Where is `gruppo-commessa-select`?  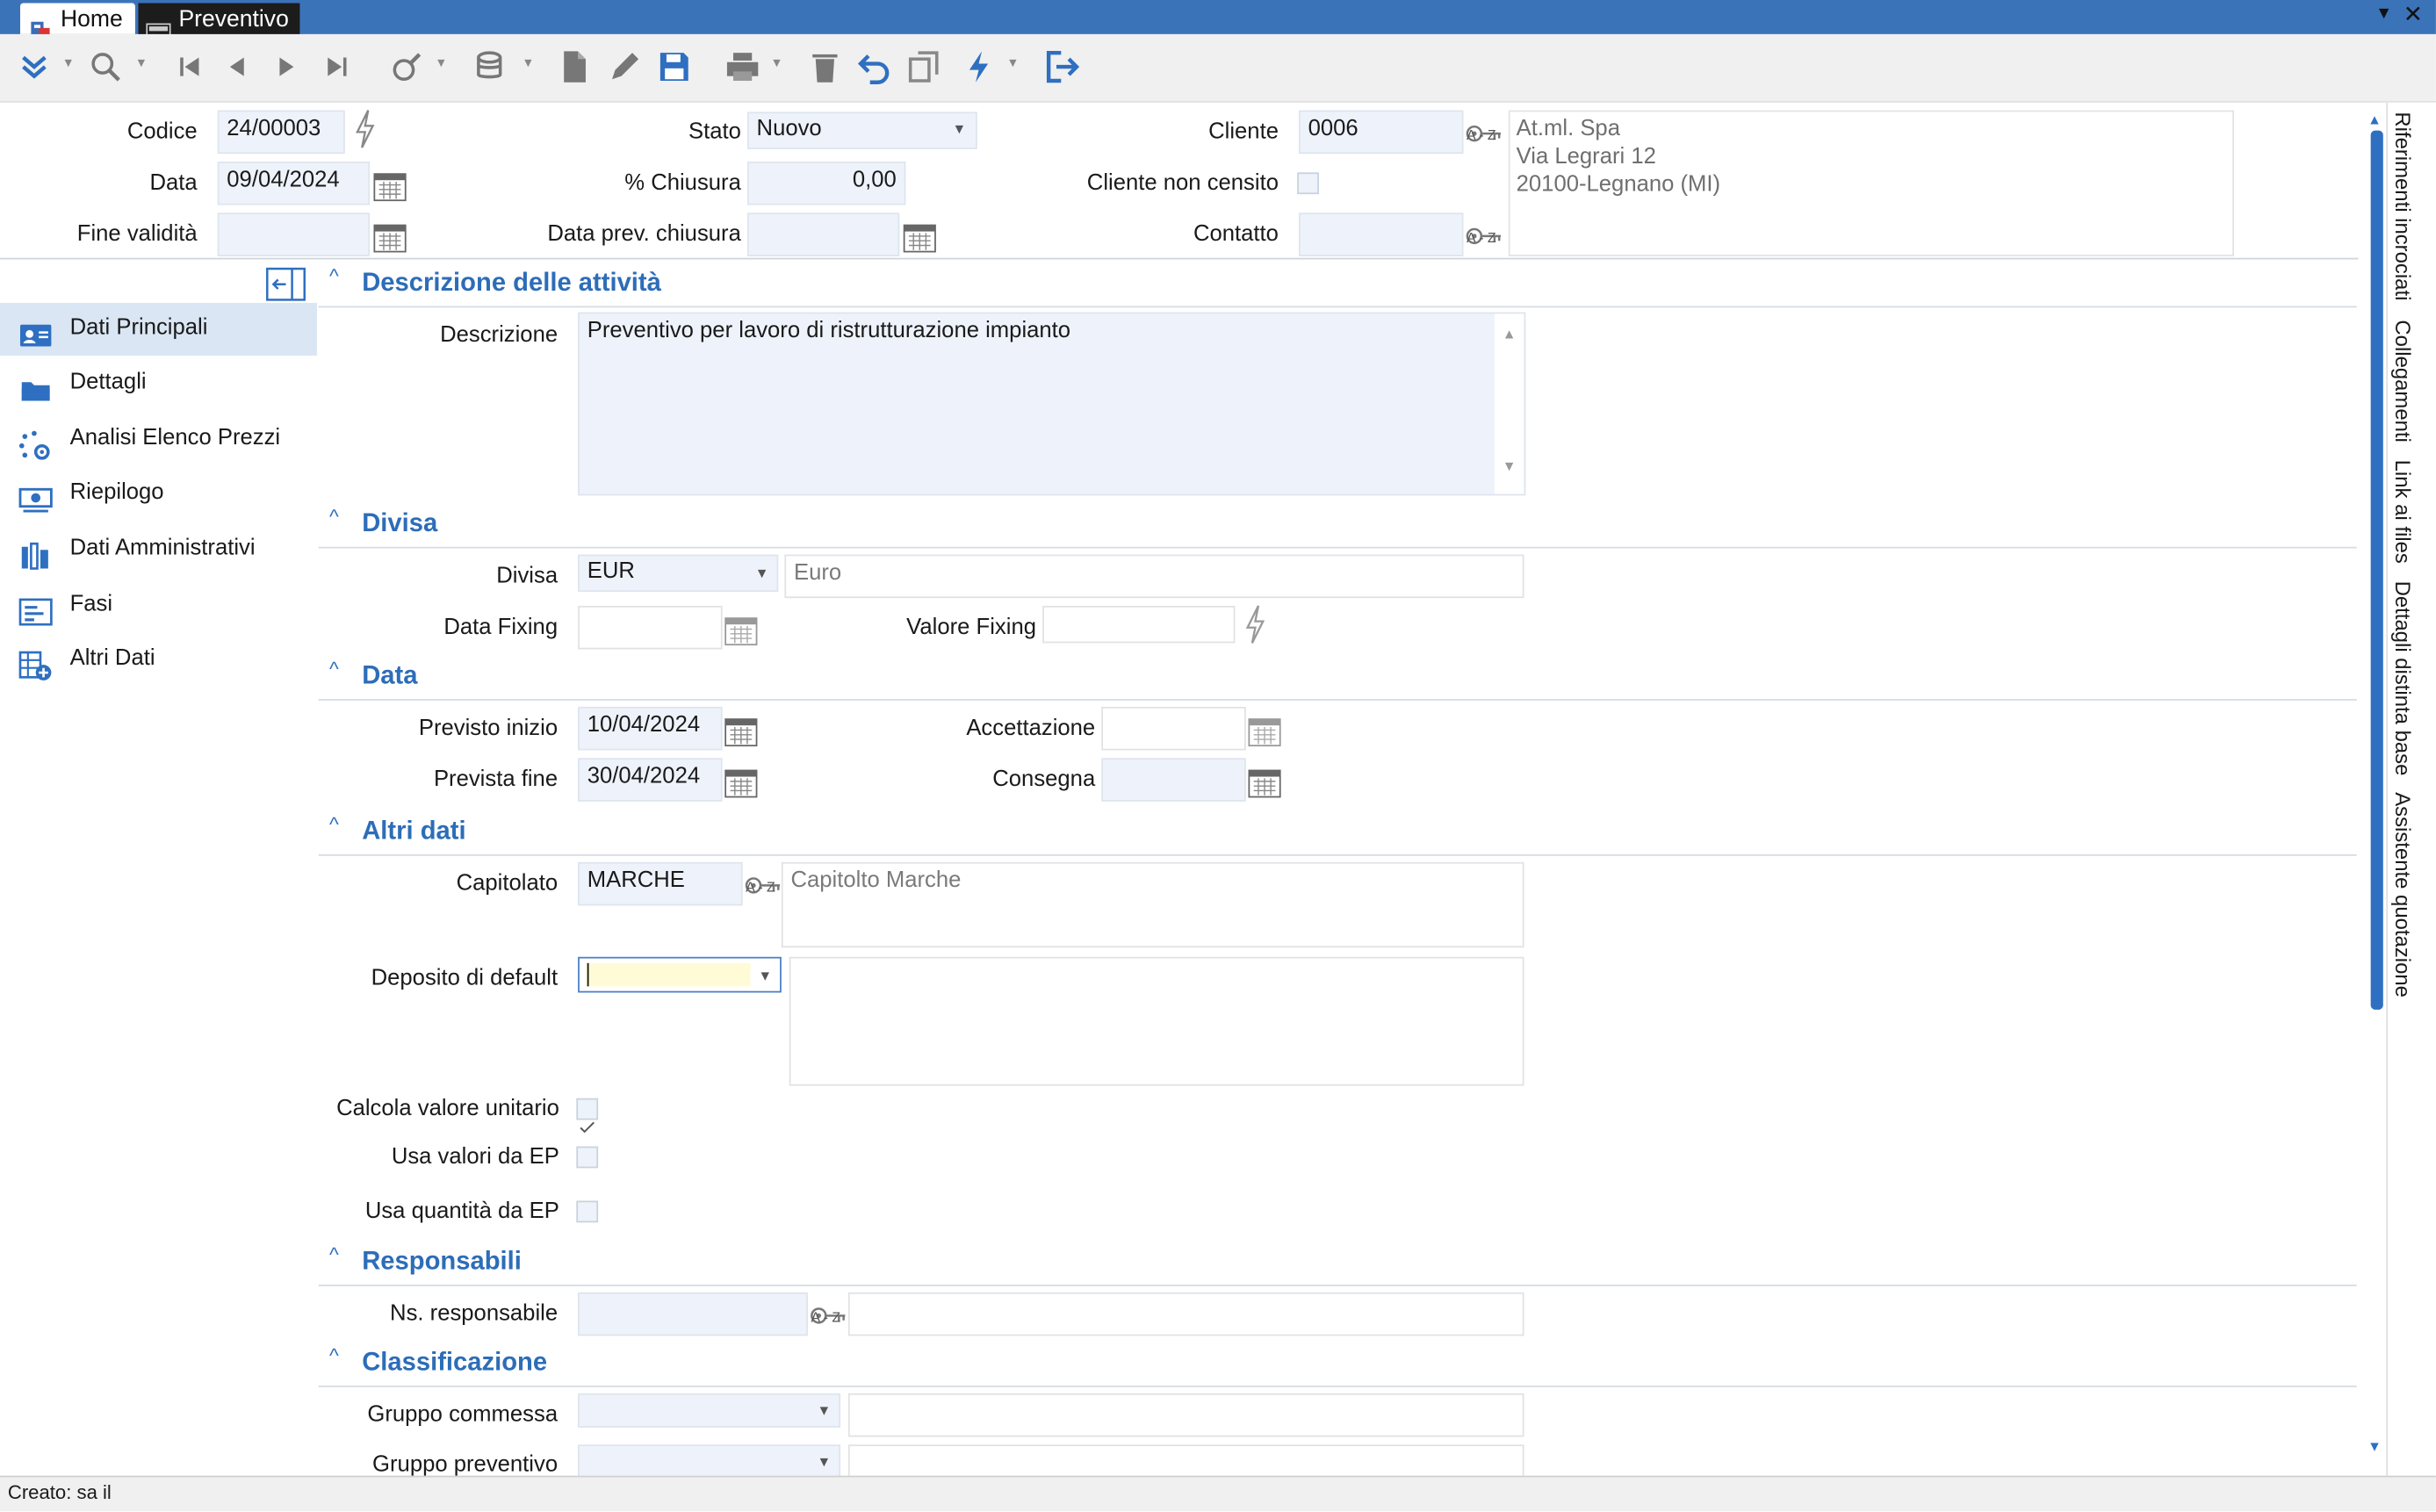 gruppo-commessa-select is located at coordinates (709, 1410).